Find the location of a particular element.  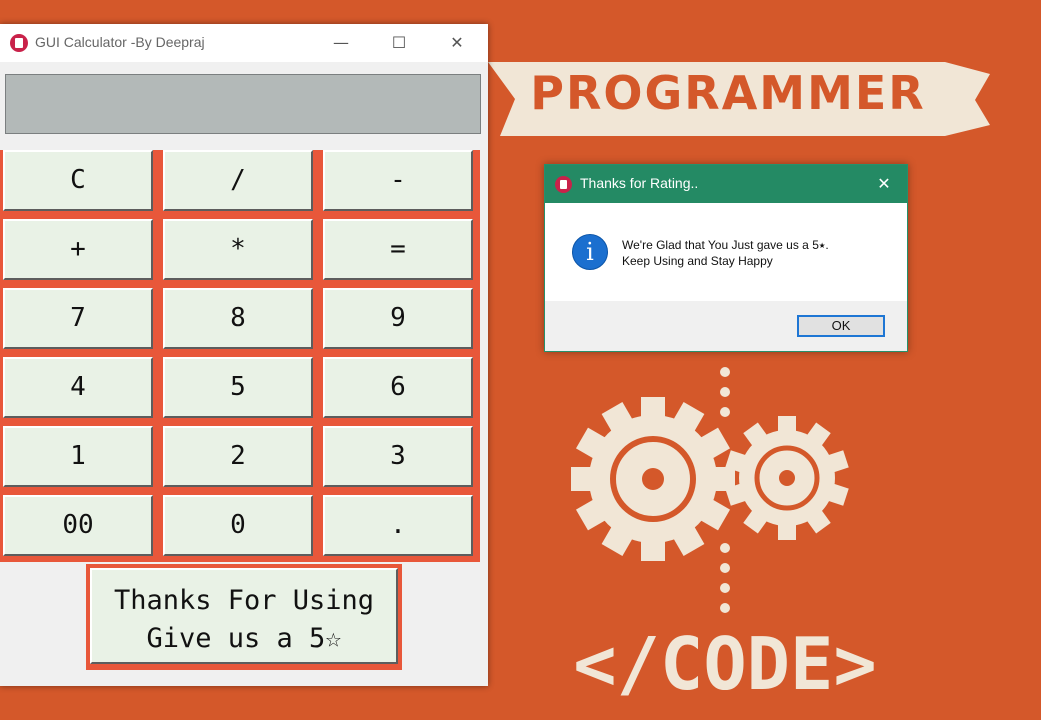

key-1: 1 is located at coordinates (78, 456).